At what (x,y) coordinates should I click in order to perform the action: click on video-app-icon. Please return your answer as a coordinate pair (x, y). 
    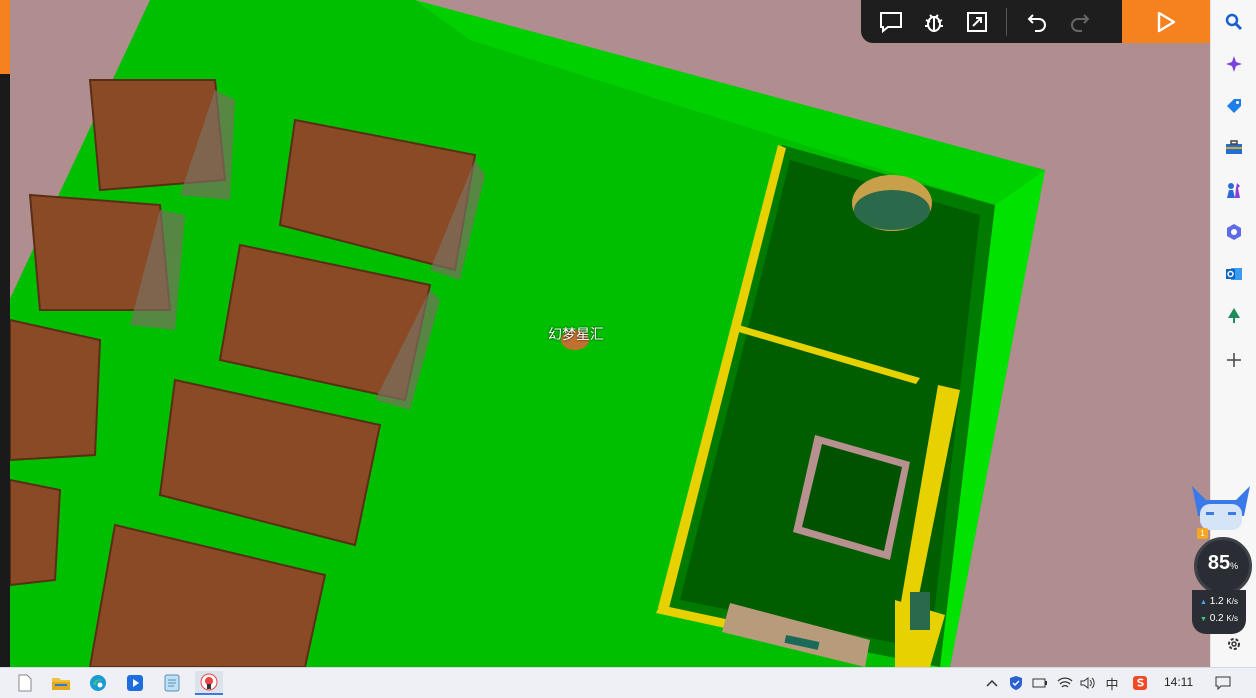
    Looking at the image, I should click on (135, 683).